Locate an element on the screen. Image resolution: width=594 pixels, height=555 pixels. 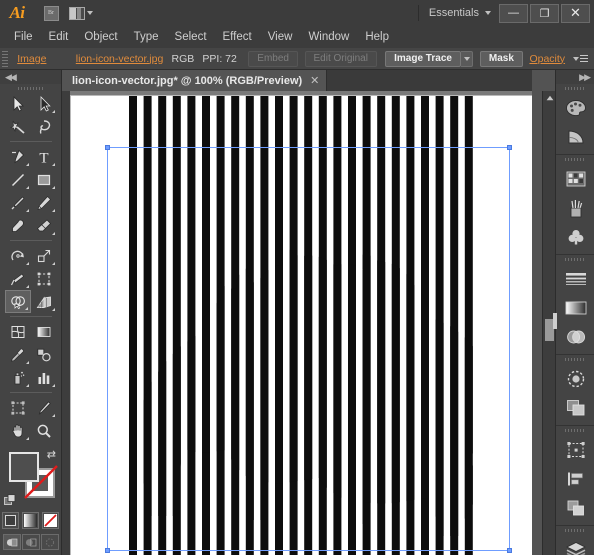
hand-tool is located at coordinates (18, 430).